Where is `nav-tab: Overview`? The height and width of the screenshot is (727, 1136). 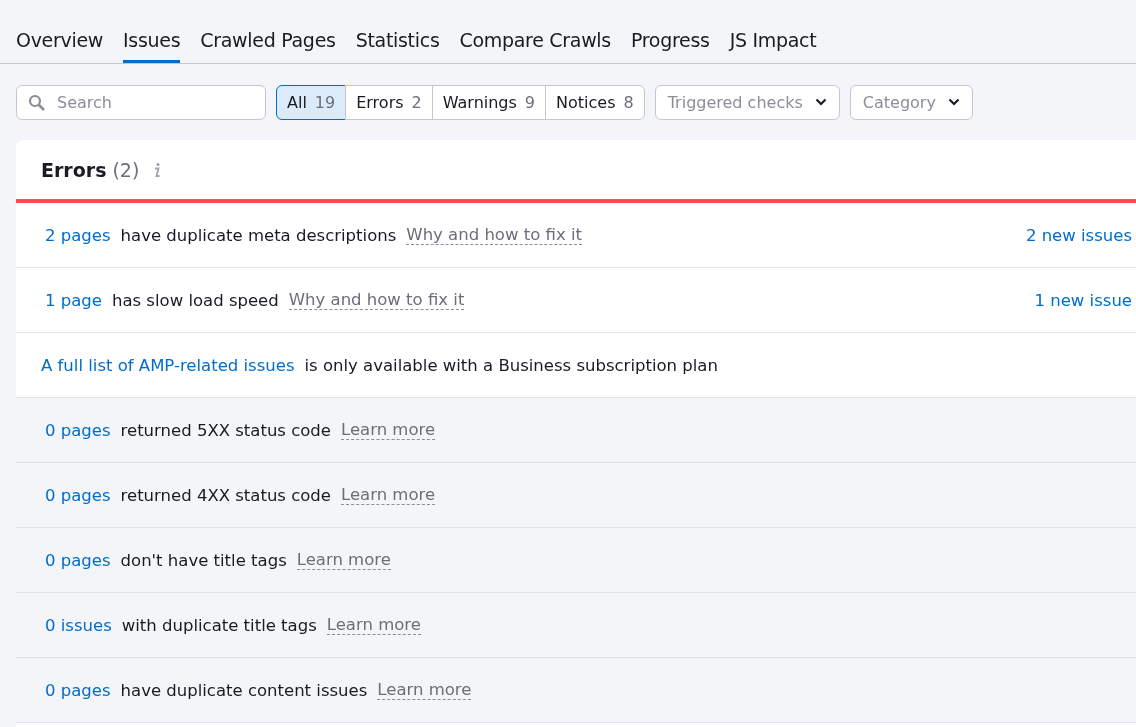 nav-tab: Overview is located at coordinates (60, 39).